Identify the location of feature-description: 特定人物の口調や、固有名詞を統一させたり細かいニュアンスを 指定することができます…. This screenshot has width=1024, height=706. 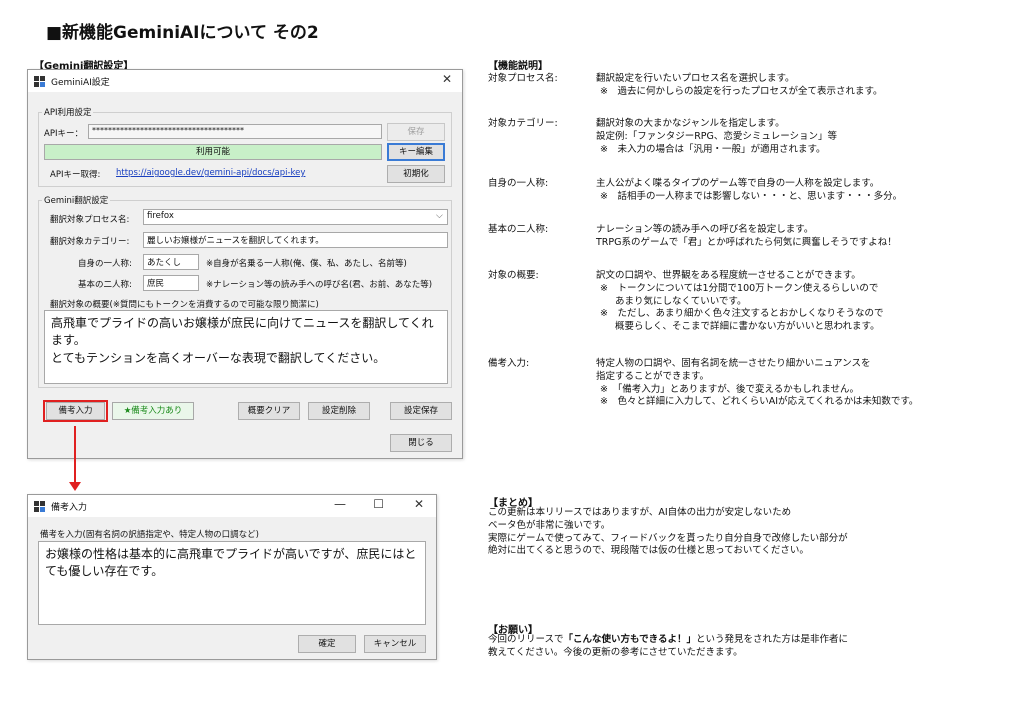
(757, 383).